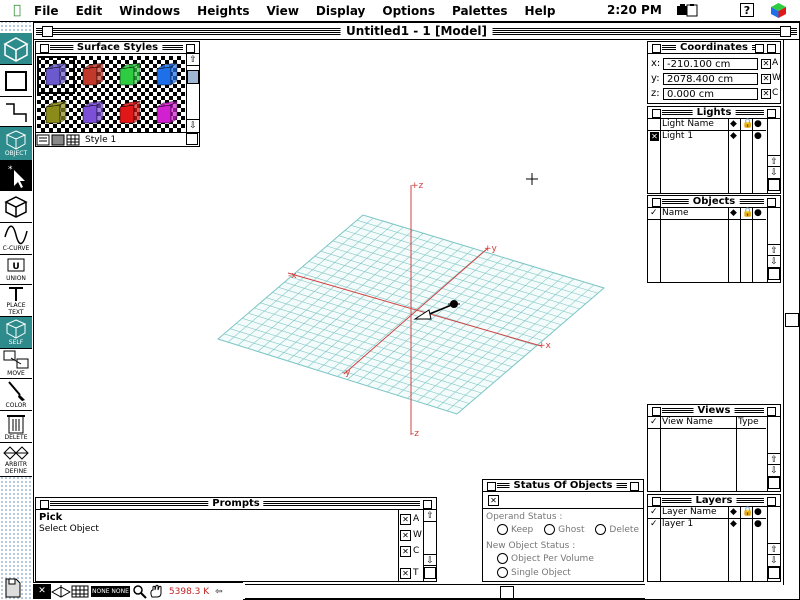 The image size is (800, 600). I want to click on style-mode-icons, so click(59, 140).